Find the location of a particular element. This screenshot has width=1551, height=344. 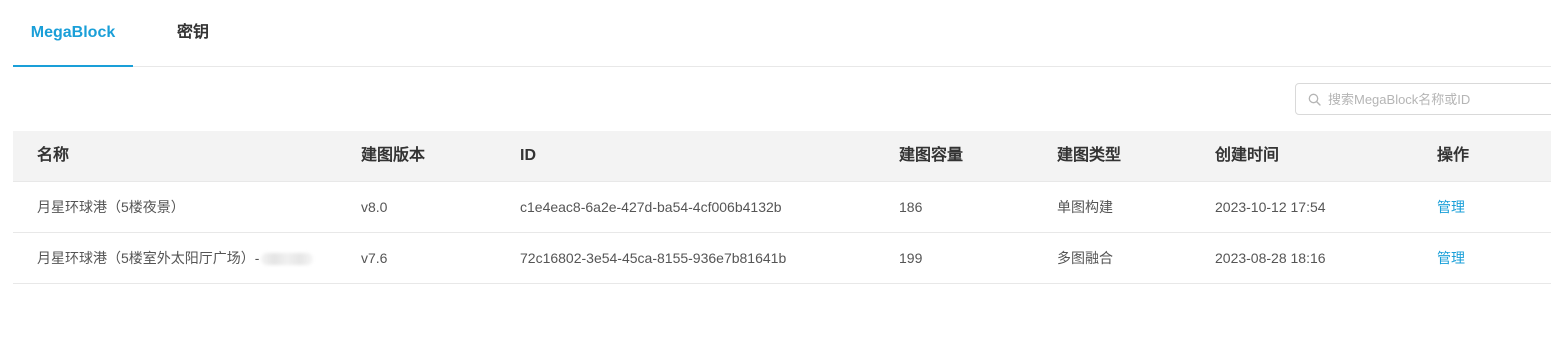

cell-name: 月星环球港（5楼夜景） is located at coordinates (111, 207).